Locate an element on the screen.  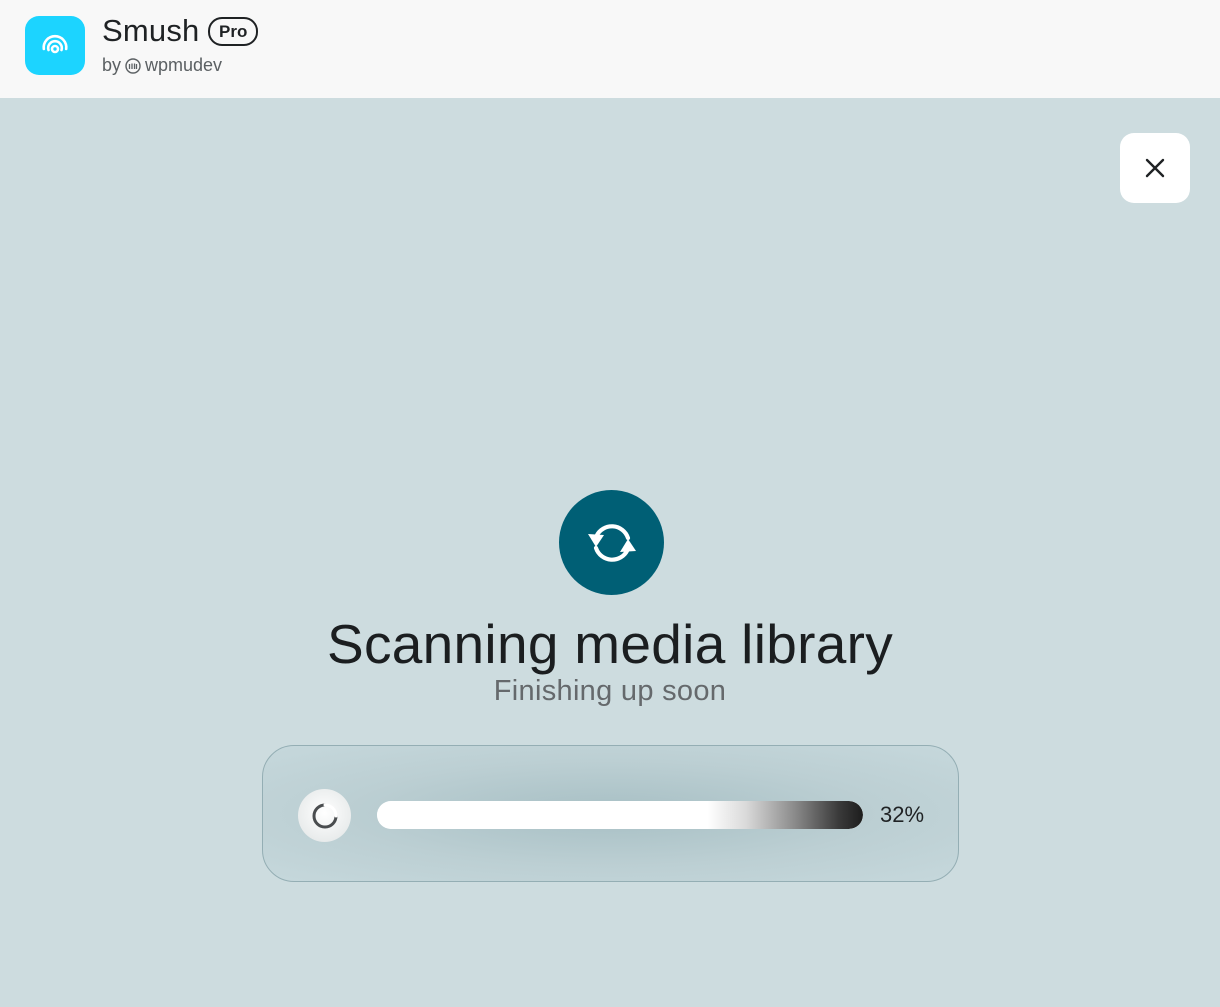
close-button is located at coordinates (1155, 168).